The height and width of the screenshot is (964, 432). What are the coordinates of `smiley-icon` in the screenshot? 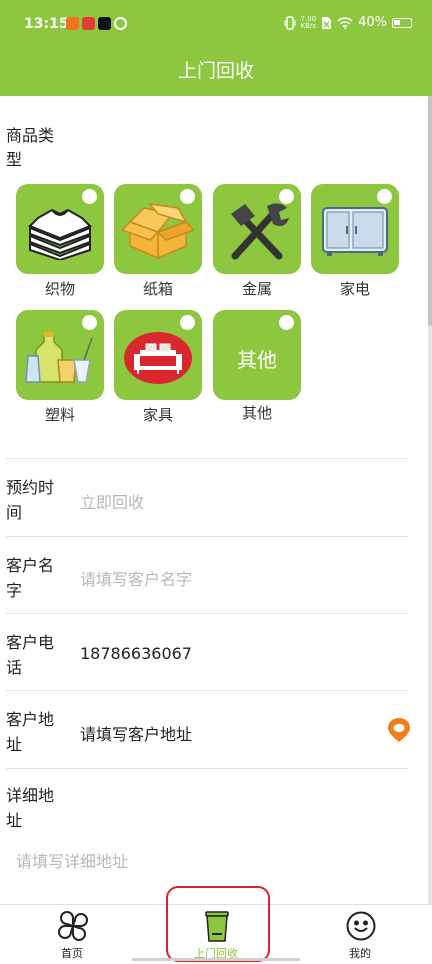 It's located at (361, 926).